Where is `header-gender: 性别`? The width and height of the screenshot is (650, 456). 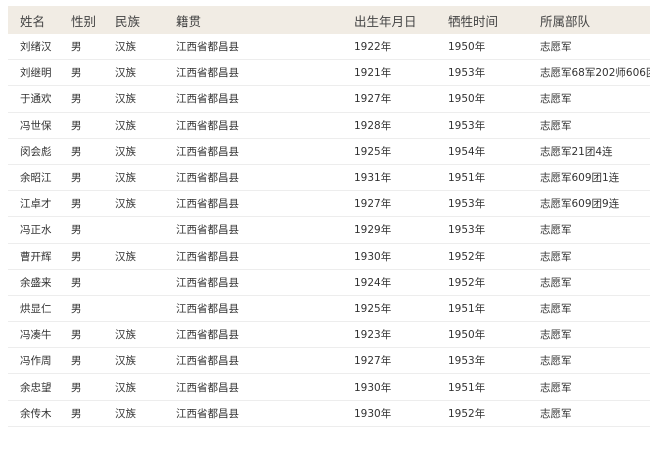
header-gender: 性别 is located at coordinates (84, 21).